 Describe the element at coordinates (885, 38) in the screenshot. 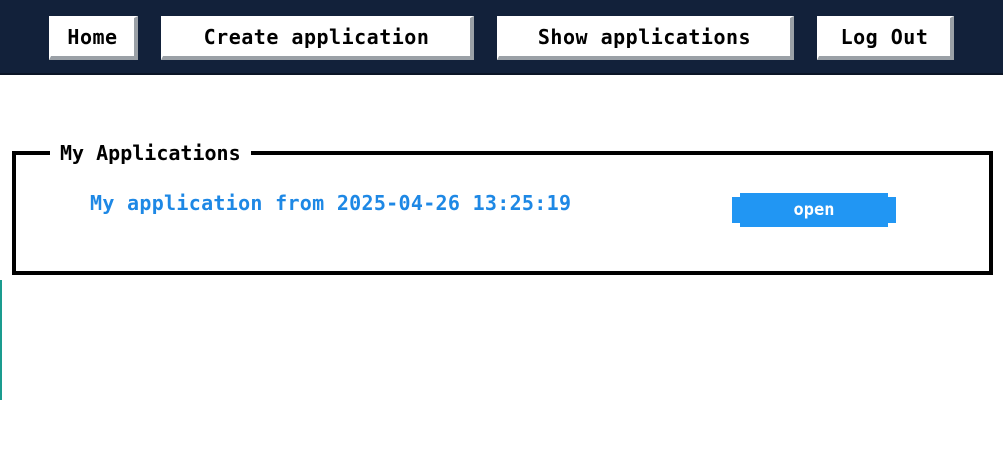

I see `log-out-button: Log Out` at that location.